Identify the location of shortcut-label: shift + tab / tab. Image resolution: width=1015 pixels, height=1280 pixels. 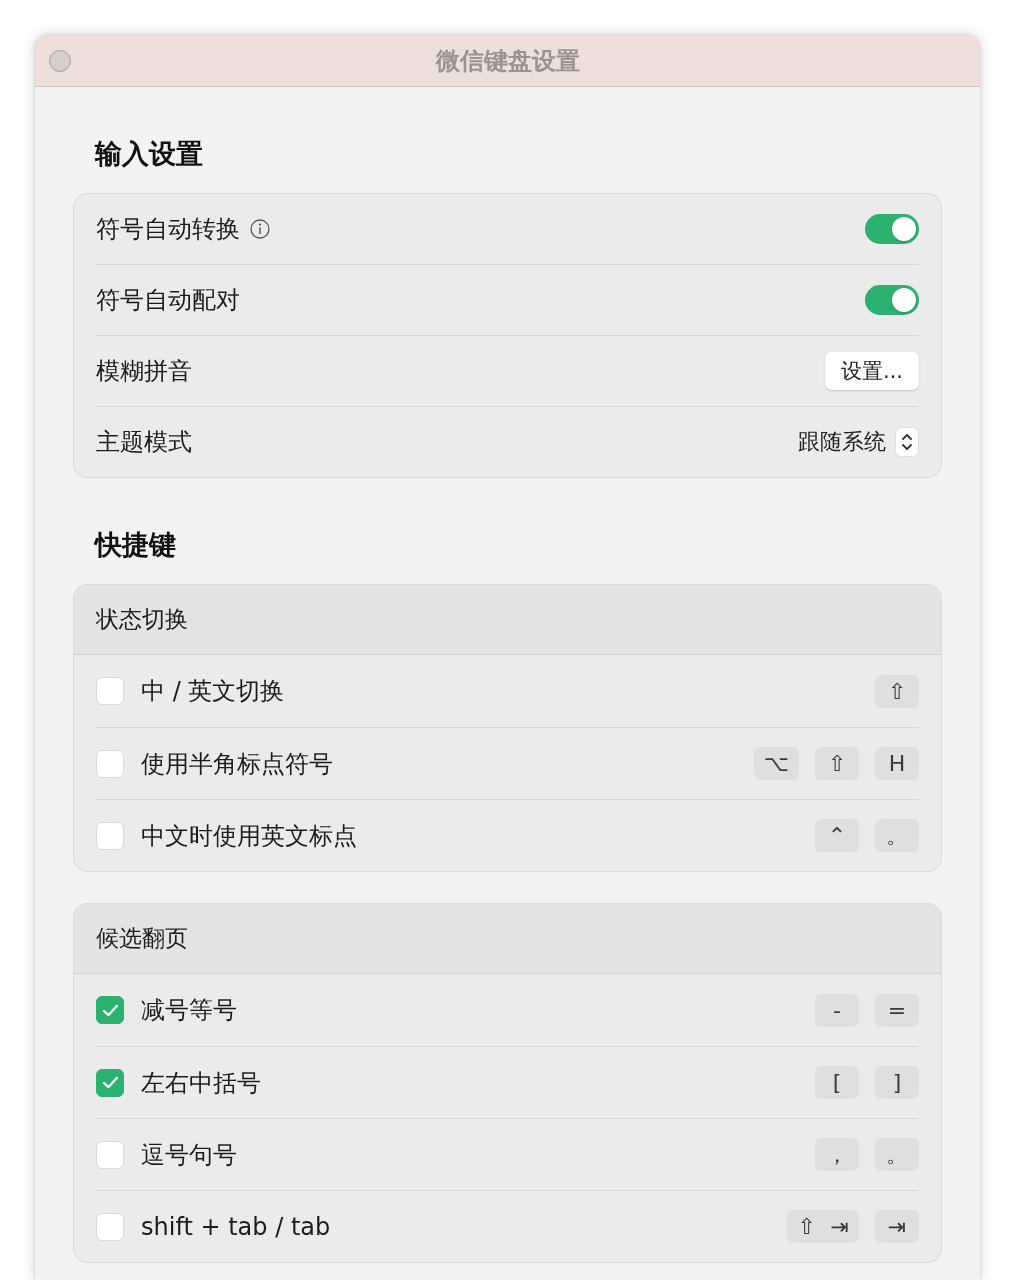
(236, 1226).